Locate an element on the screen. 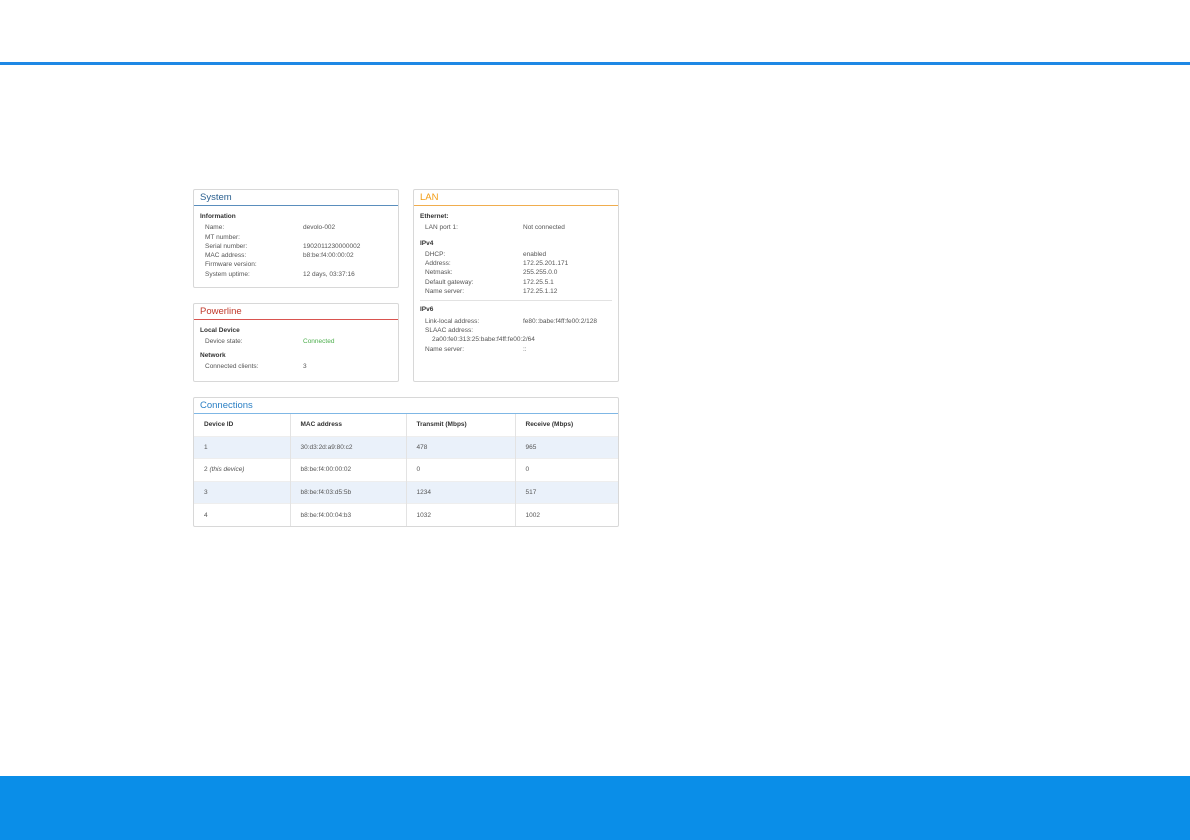 The width and height of the screenshot is (1190, 840). ipv4-row-netmask: Netmask: 255.255.0.0 is located at coordinates (516, 272).